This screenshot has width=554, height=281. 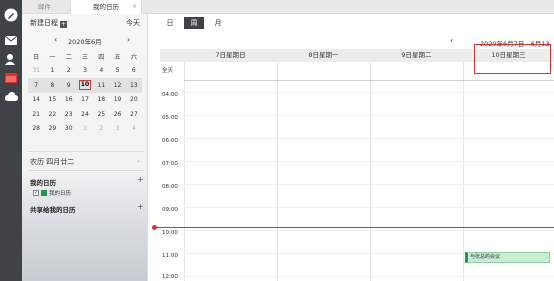 What do you see at coordinates (43, 183) in the screenshot?
I see `my-calendars-heading: 我的日历` at bounding box center [43, 183].